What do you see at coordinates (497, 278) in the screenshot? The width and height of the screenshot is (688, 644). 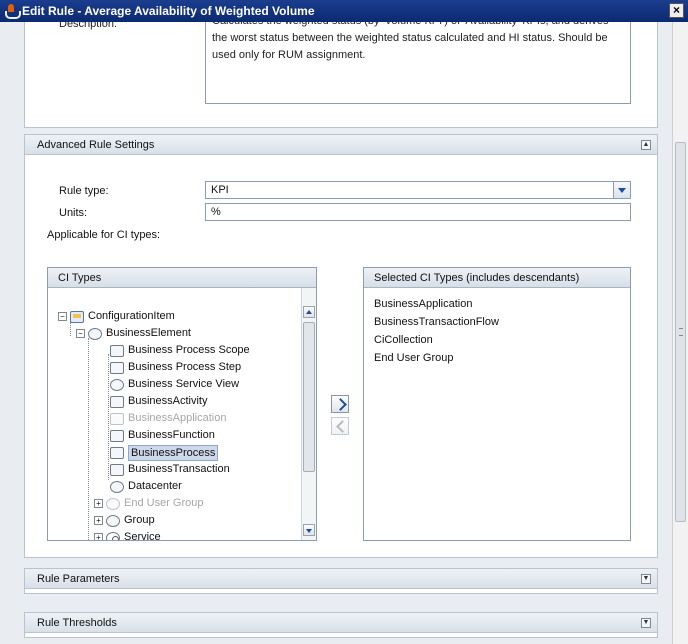 I see `selected-ci-types-header: Selected CI Types (includes descendants)` at bounding box center [497, 278].